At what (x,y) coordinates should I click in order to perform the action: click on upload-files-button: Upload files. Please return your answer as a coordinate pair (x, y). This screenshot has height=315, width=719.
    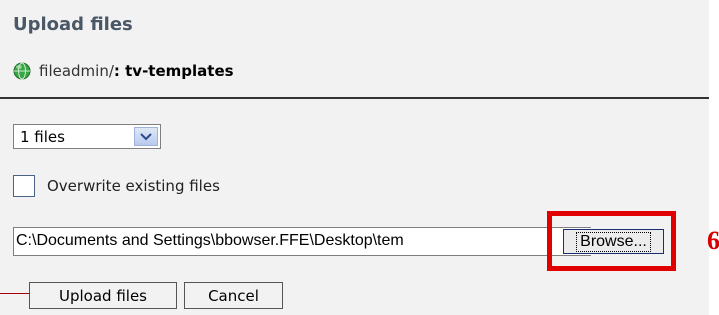
    Looking at the image, I should click on (103, 295).